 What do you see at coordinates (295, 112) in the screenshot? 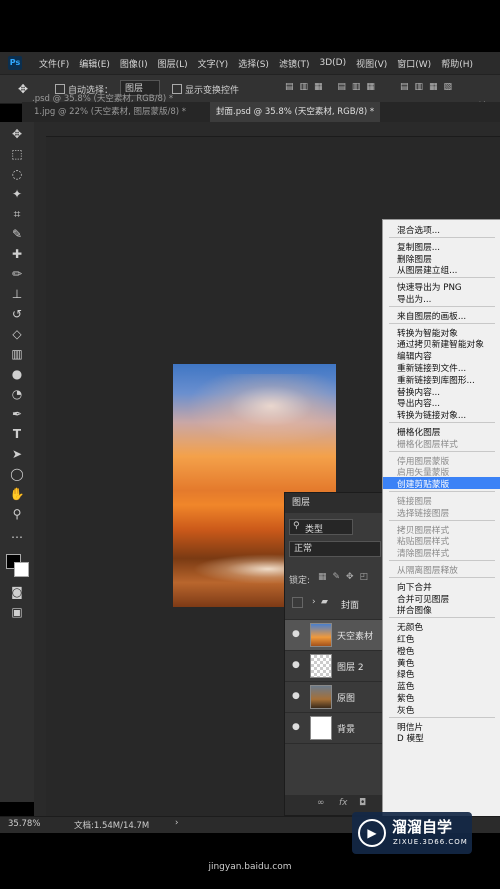
I see `tab-doc-3: 封面.psd @ 35.8% (天空素材, RGB/8) *` at bounding box center [295, 112].